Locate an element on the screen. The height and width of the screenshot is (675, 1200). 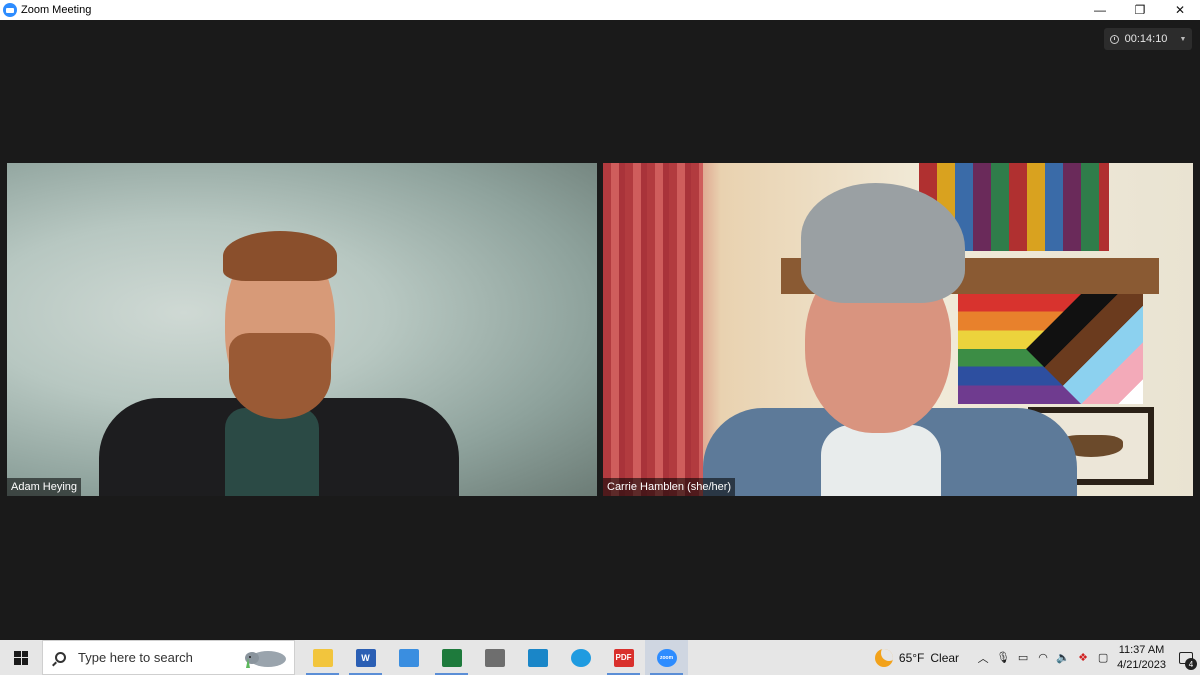
clock-date: 4/21/2023 is located at coordinates (1141, 664).